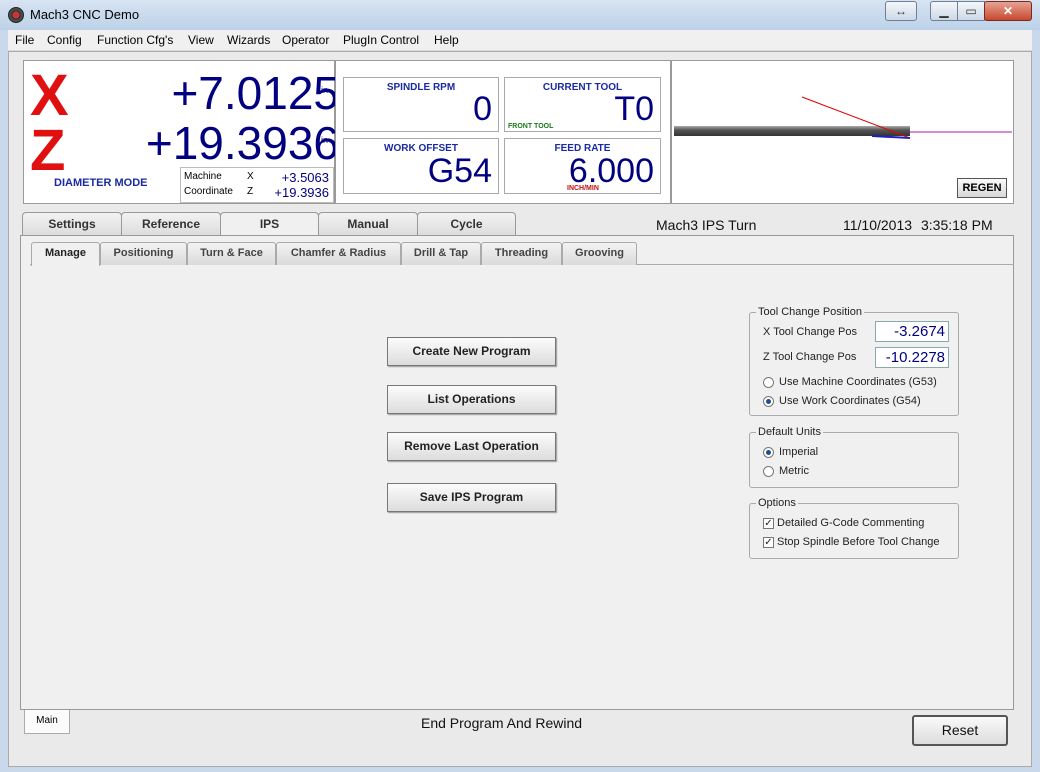 This screenshot has height=772, width=1040. Describe the element at coordinates (16, 15) in the screenshot. I see `app-icon` at that location.